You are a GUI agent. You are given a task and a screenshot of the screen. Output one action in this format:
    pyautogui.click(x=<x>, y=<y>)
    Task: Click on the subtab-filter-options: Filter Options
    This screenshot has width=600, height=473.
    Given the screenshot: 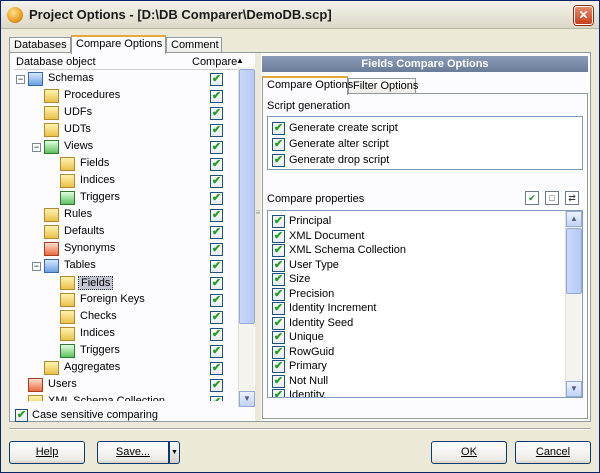 What is the action you would take?
    pyautogui.click(x=383, y=86)
    